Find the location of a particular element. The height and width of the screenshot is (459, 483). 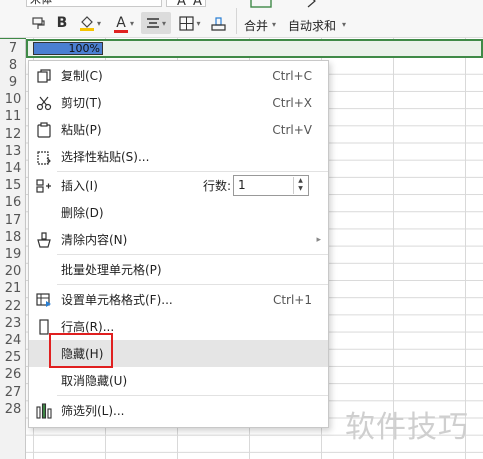

hide-highlight-box is located at coordinates (81, 350).